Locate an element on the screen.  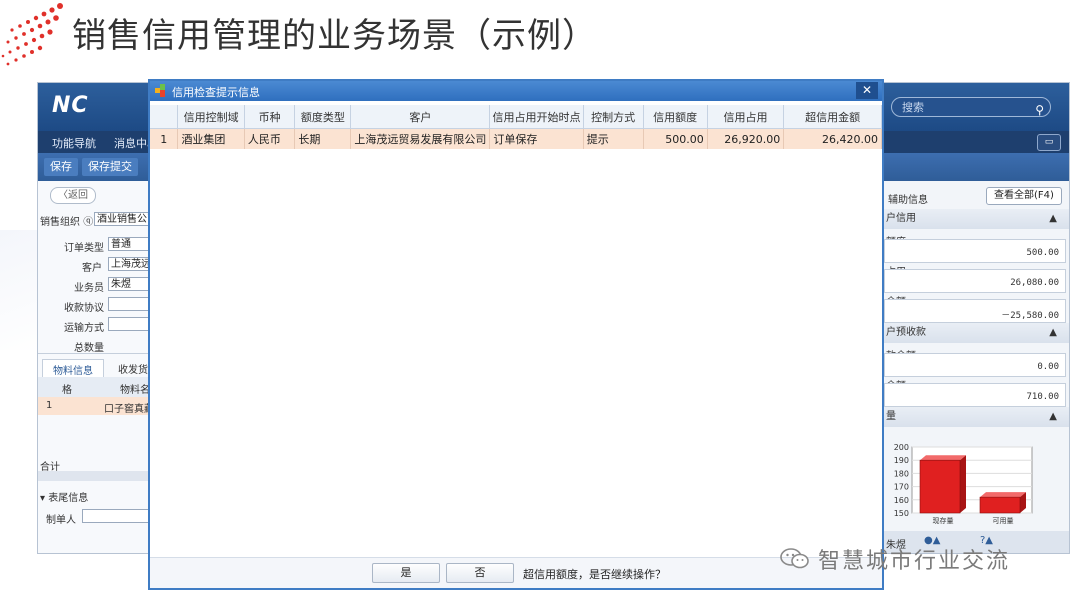
cell-control-mode: 提示 is located at coordinates (613, 138).